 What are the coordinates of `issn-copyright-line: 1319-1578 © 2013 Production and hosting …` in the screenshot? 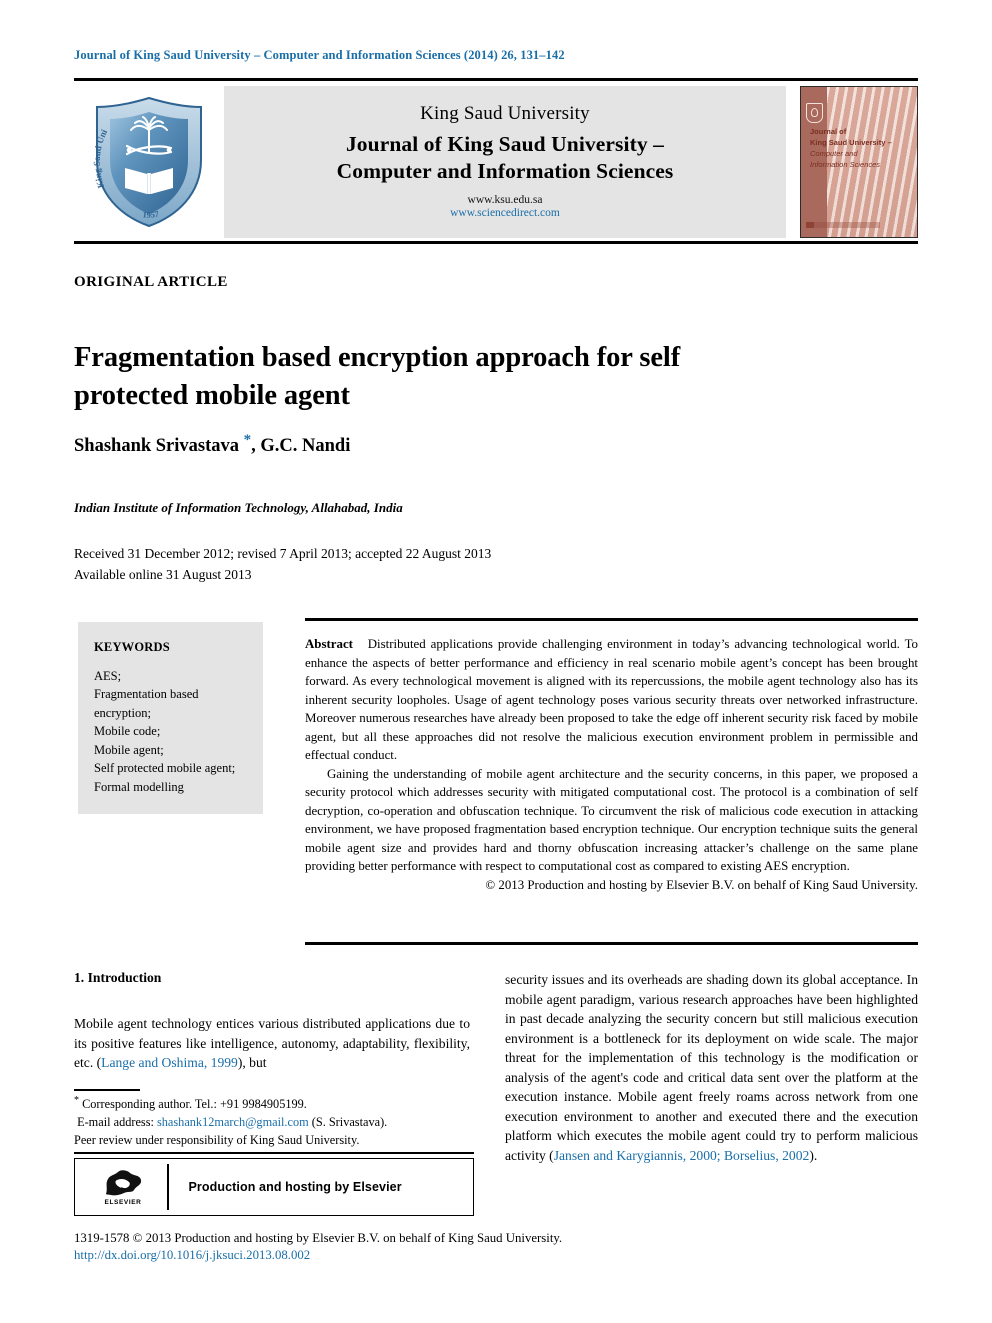 It's located at (318, 1238).